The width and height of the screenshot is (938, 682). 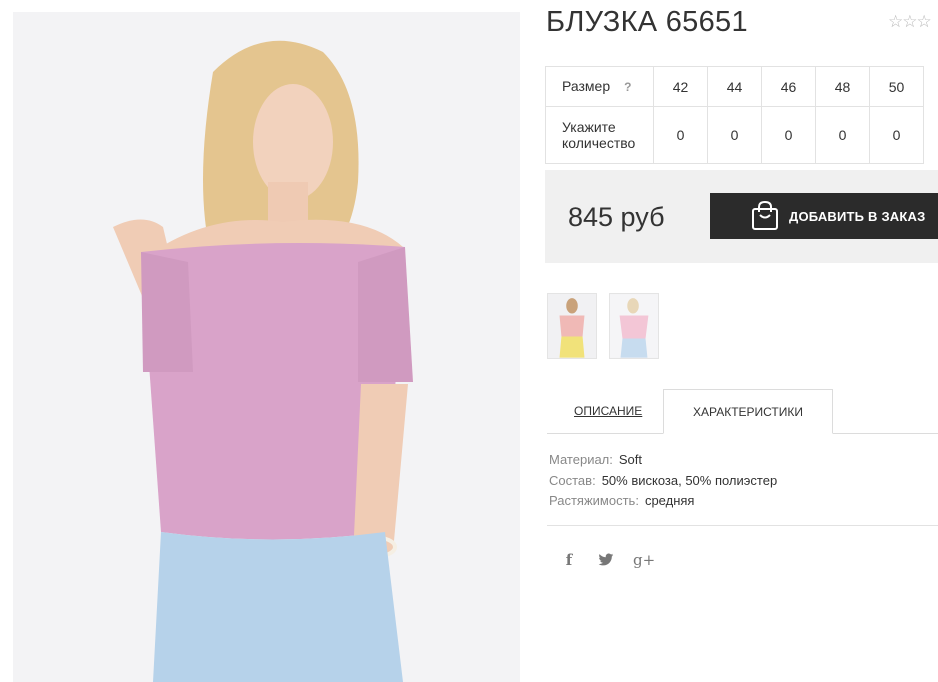 What do you see at coordinates (748, 411) in the screenshot?
I see `tab-characteristics: ХАРАКТЕРИСТИКИ` at bounding box center [748, 411].